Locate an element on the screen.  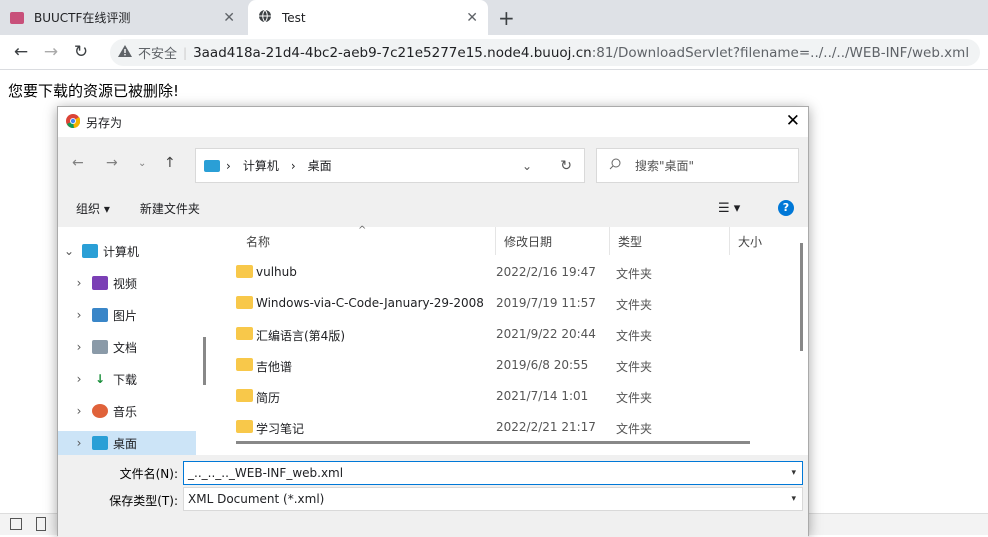
file-row: 吉他谱 2019/6/8 20:55 文件夹 is located at coordinates (498, 365).